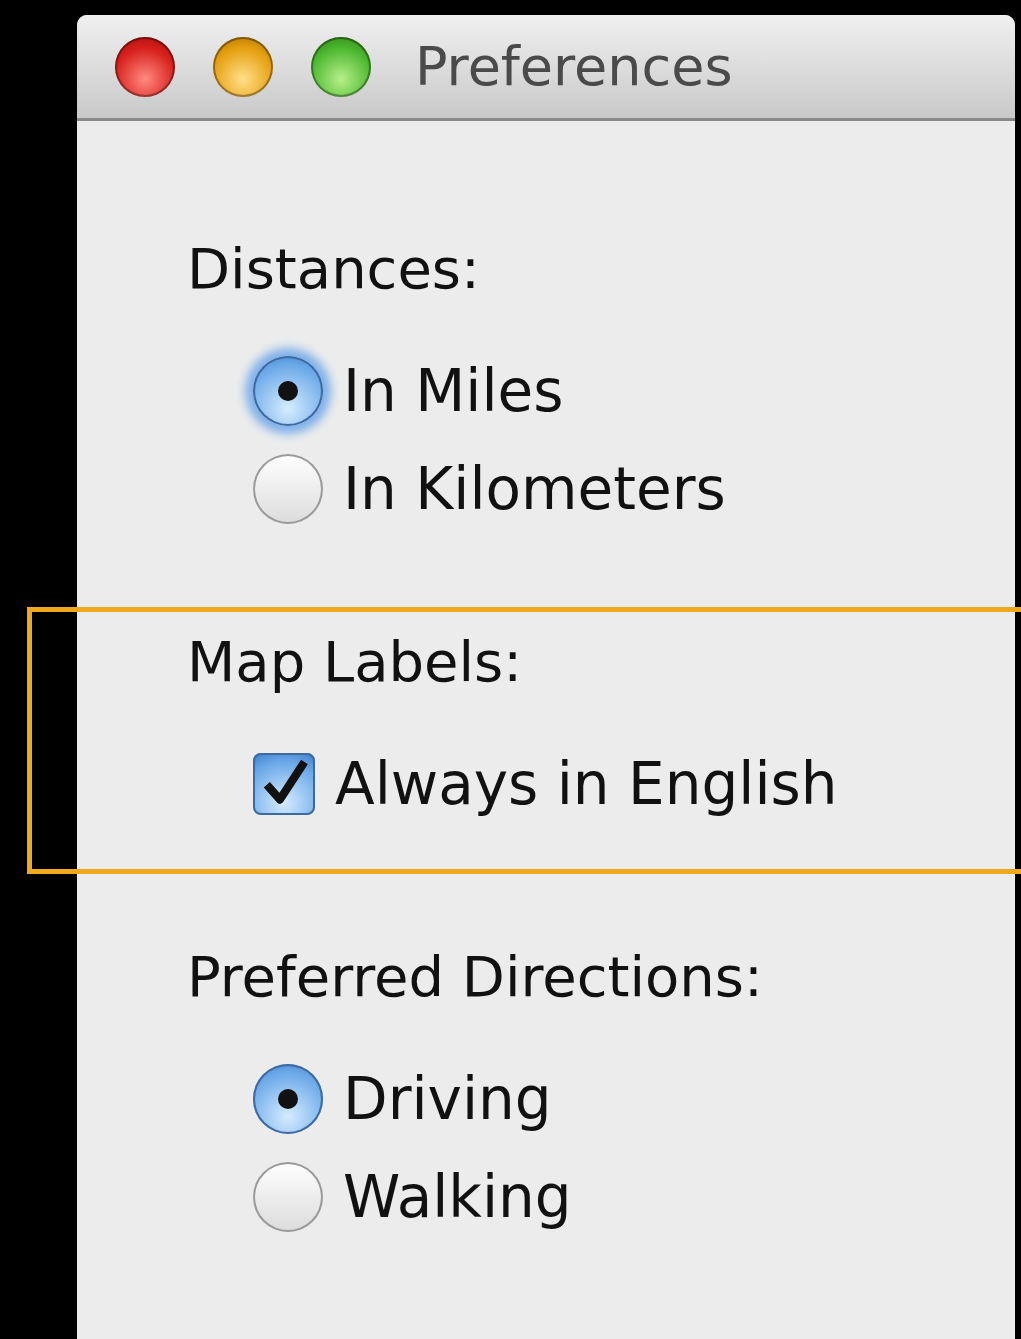 This screenshot has width=1021, height=1339. What do you see at coordinates (284, 784) in the screenshot?
I see `checkbox` at bounding box center [284, 784].